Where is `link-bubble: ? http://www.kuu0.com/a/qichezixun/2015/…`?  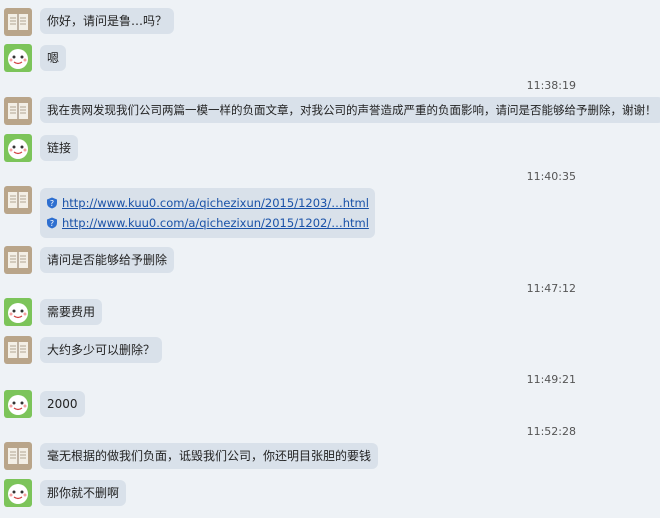 link-bubble: ? http://www.kuu0.com/a/qichezixun/2015/… is located at coordinates (207, 213).